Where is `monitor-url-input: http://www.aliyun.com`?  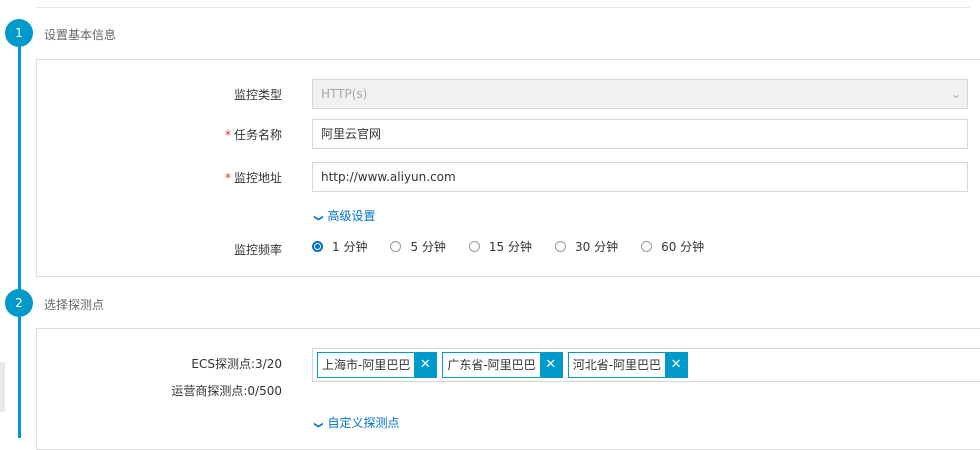 monitor-url-input: http://www.aliyun.com is located at coordinates (640, 177).